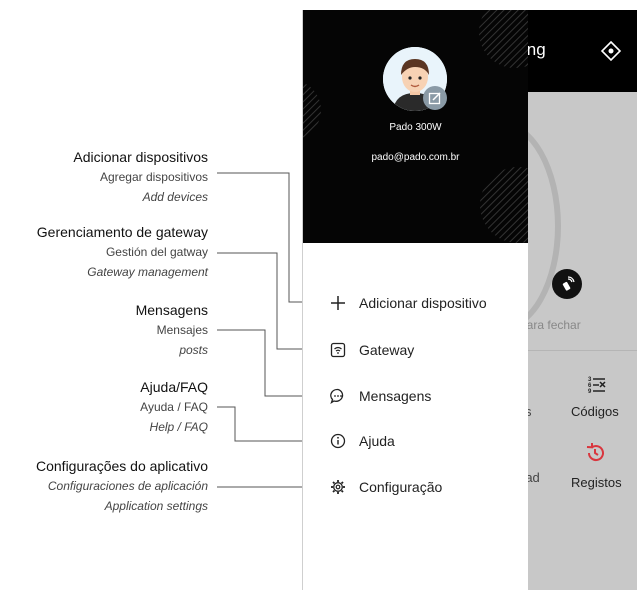 The width and height of the screenshot is (637, 590). I want to click on menu-item-help: Ajuda, so click(362, 441).